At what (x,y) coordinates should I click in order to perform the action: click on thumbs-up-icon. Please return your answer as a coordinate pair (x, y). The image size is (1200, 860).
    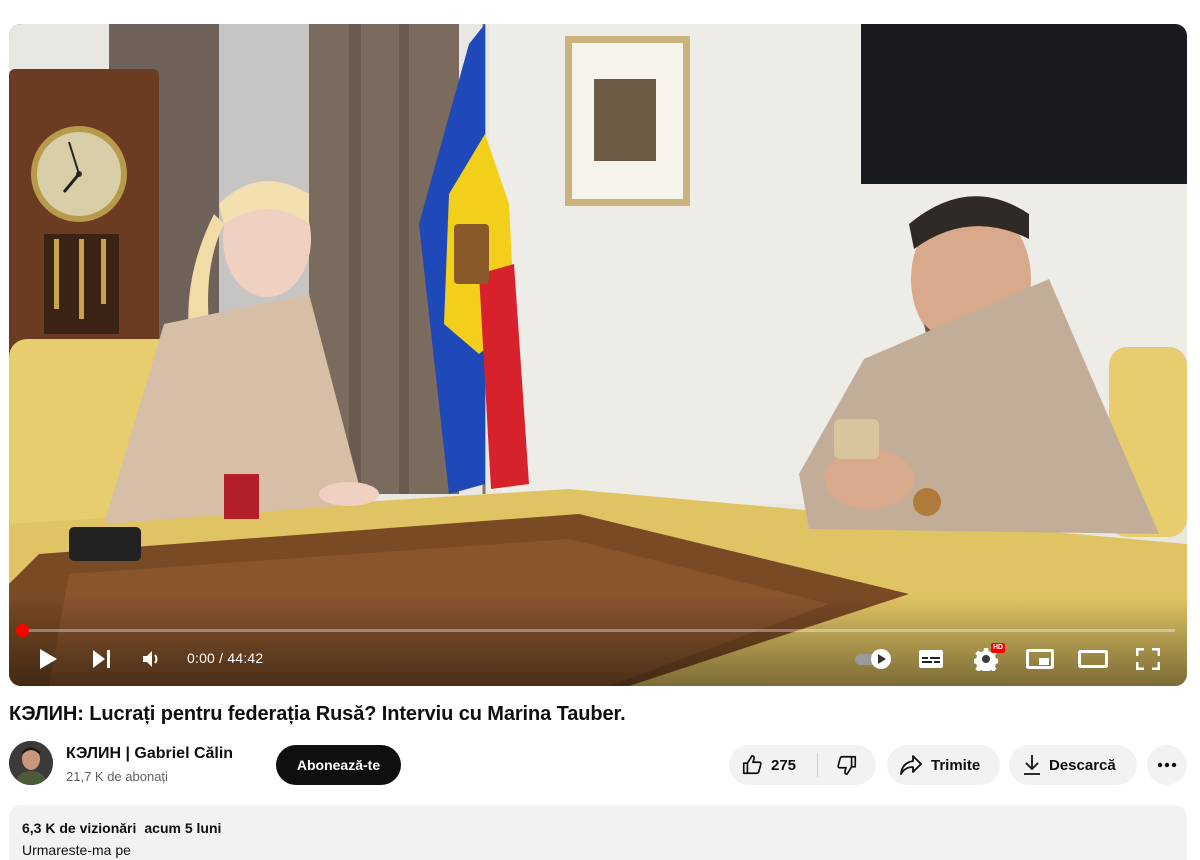
    Looking at the image, I should click on (752, 765).